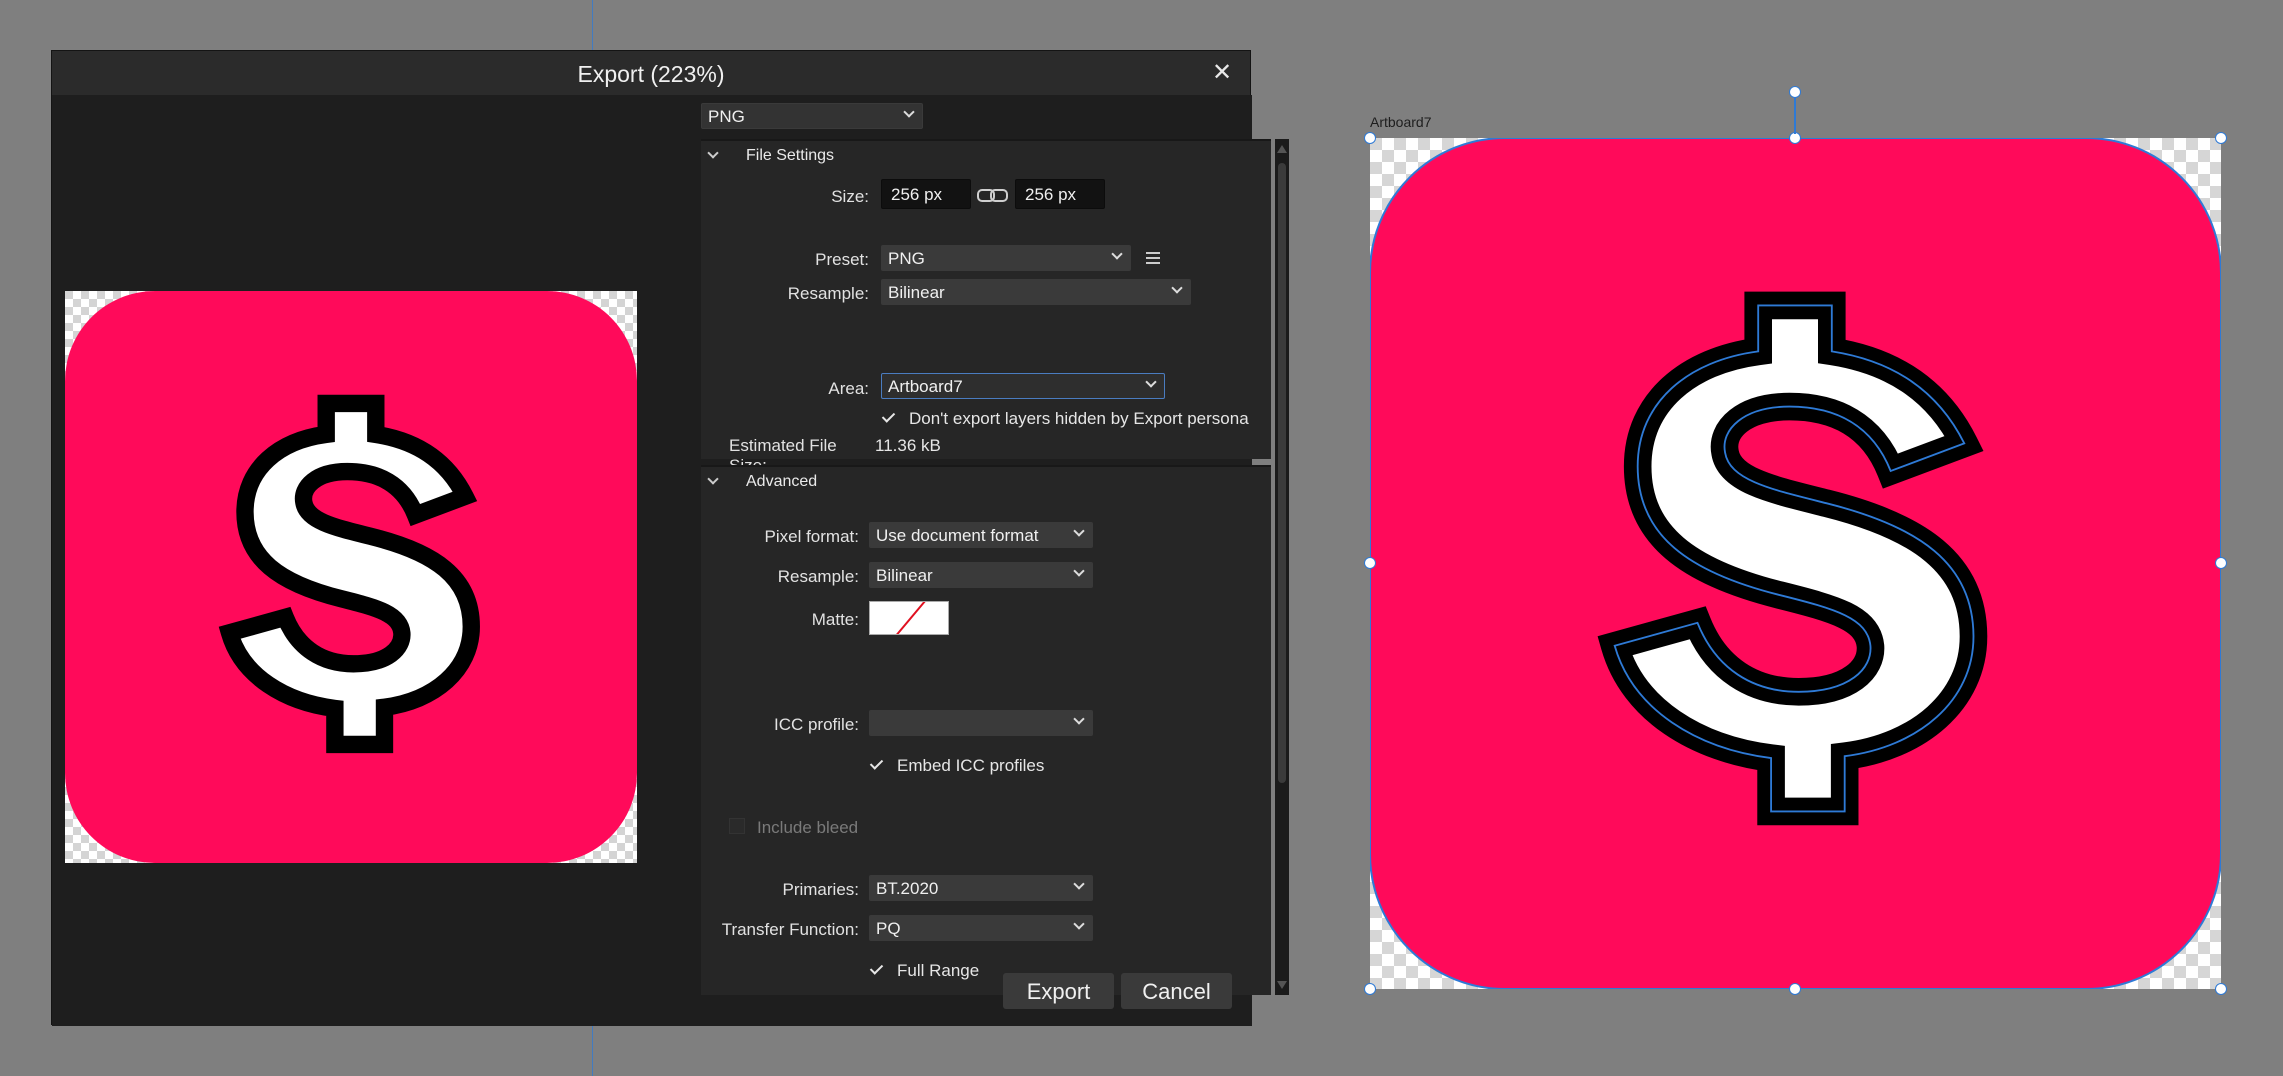 The width and height of the screenshot is (2283, 1076). What do you see at coordinates (981, 575) in the screenshot?
I see `adv-resample-select: Bilinear` at bounding box center [981, 575].